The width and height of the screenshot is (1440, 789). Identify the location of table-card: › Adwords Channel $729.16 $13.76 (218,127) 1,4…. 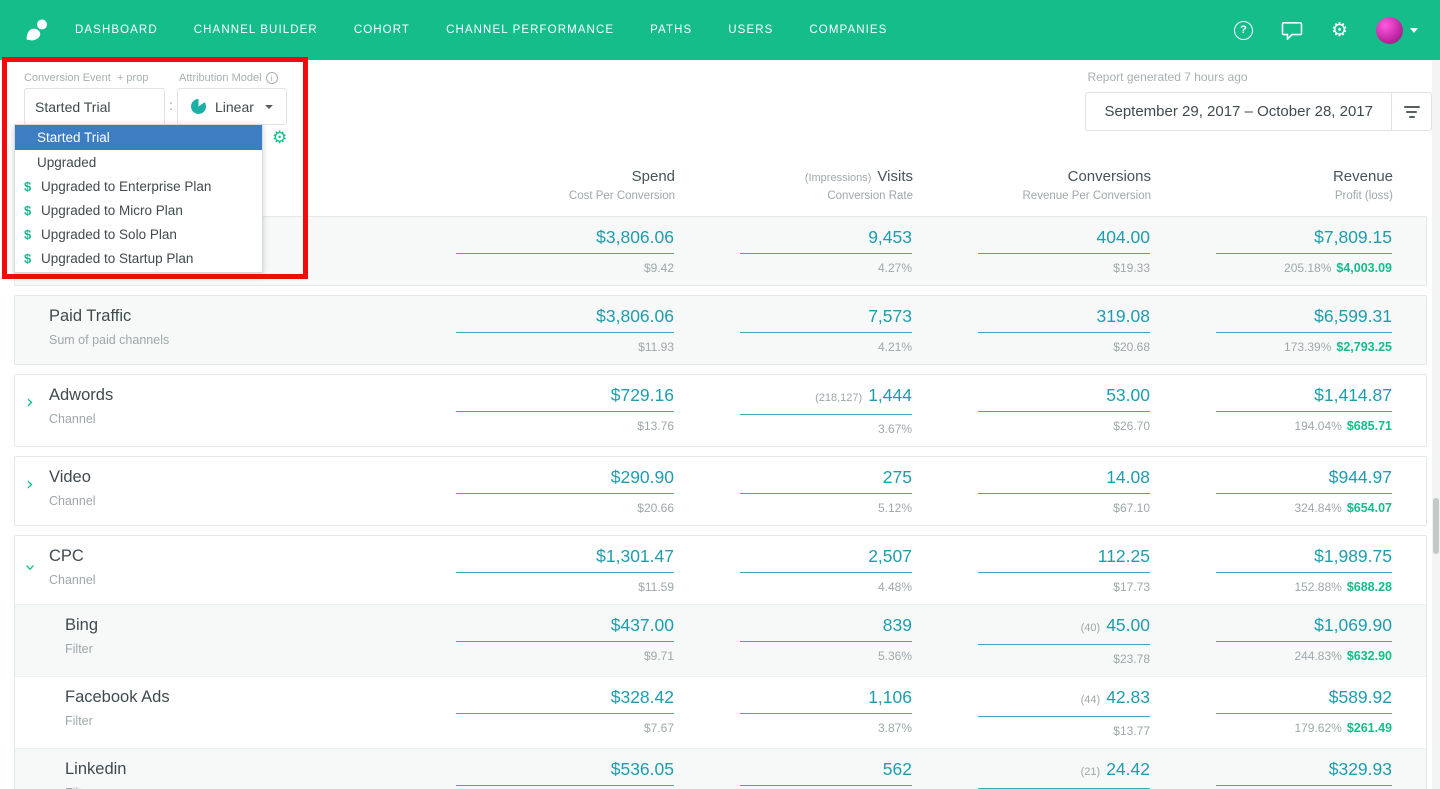
(720, 410).